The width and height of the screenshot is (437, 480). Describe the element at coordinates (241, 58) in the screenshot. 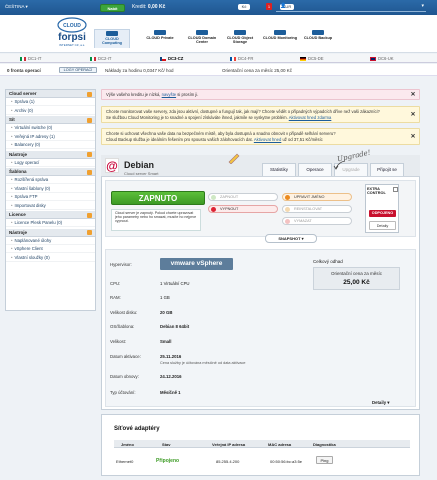

I see `region-dc4-fr: DC4-FR` at that location.